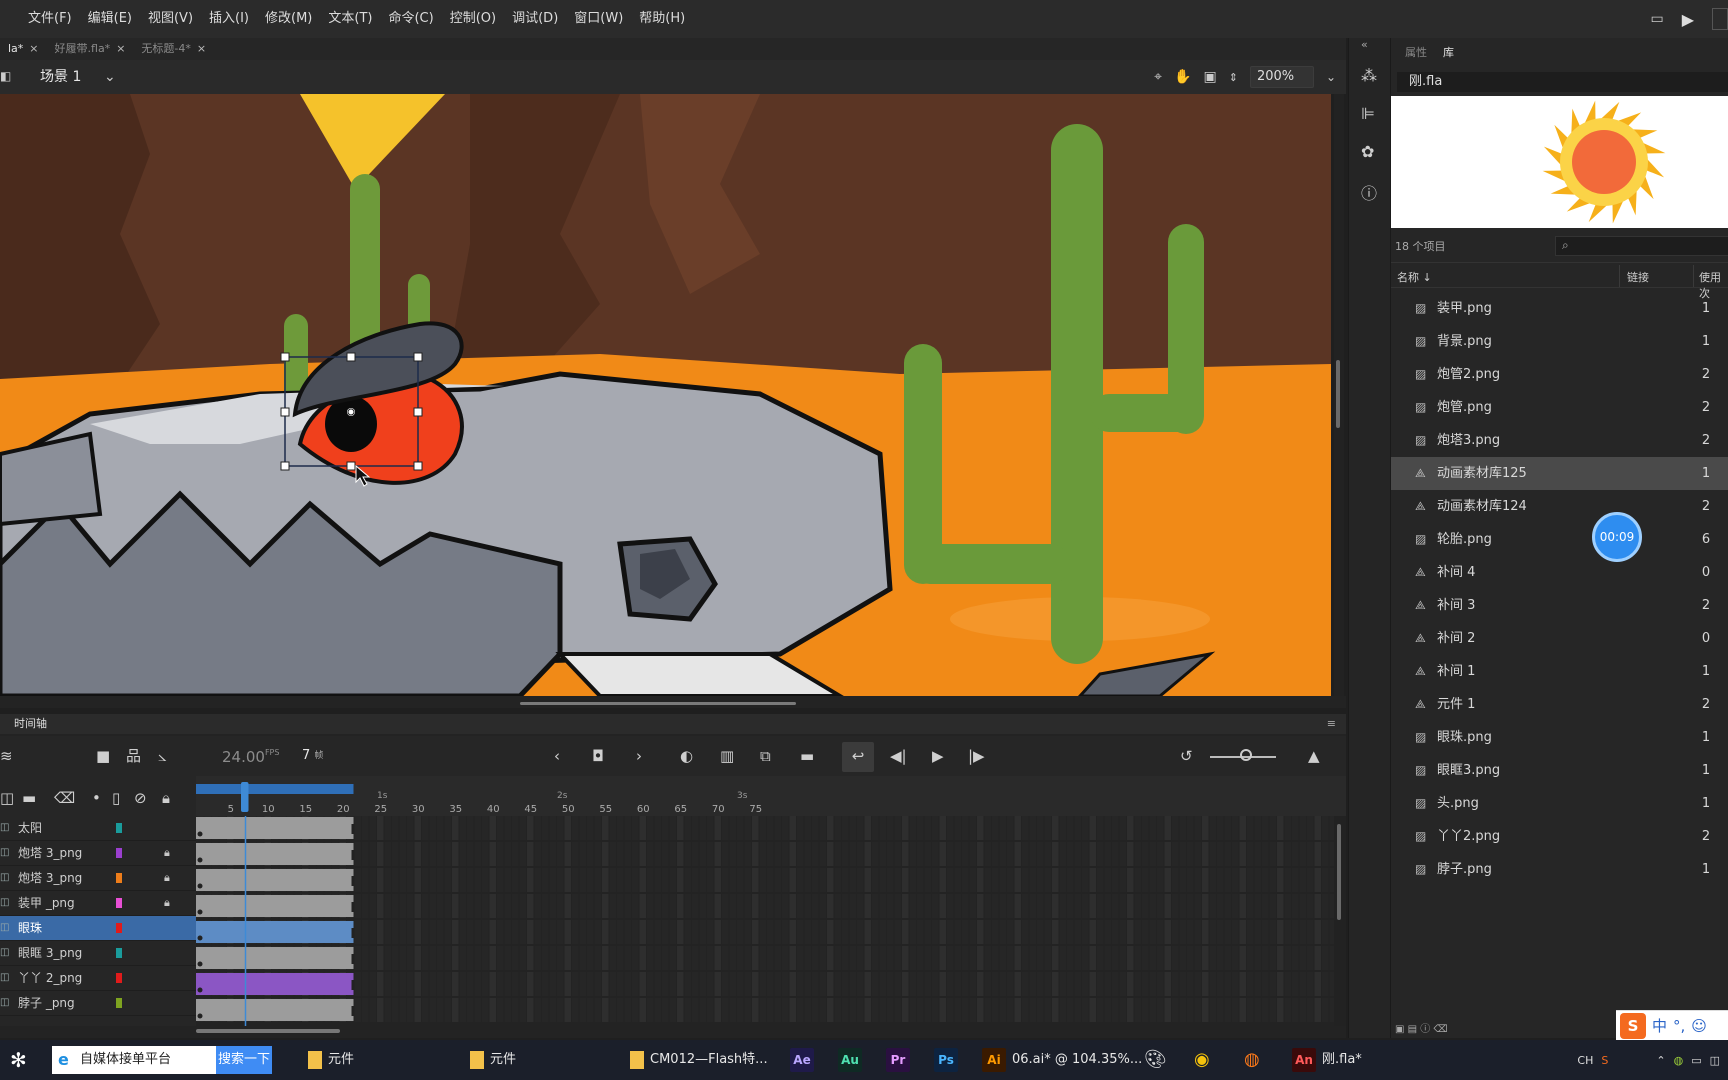  I want to click on layer-row: ◫ 炮塔 3_png 🔒︎, so click(98, 853).